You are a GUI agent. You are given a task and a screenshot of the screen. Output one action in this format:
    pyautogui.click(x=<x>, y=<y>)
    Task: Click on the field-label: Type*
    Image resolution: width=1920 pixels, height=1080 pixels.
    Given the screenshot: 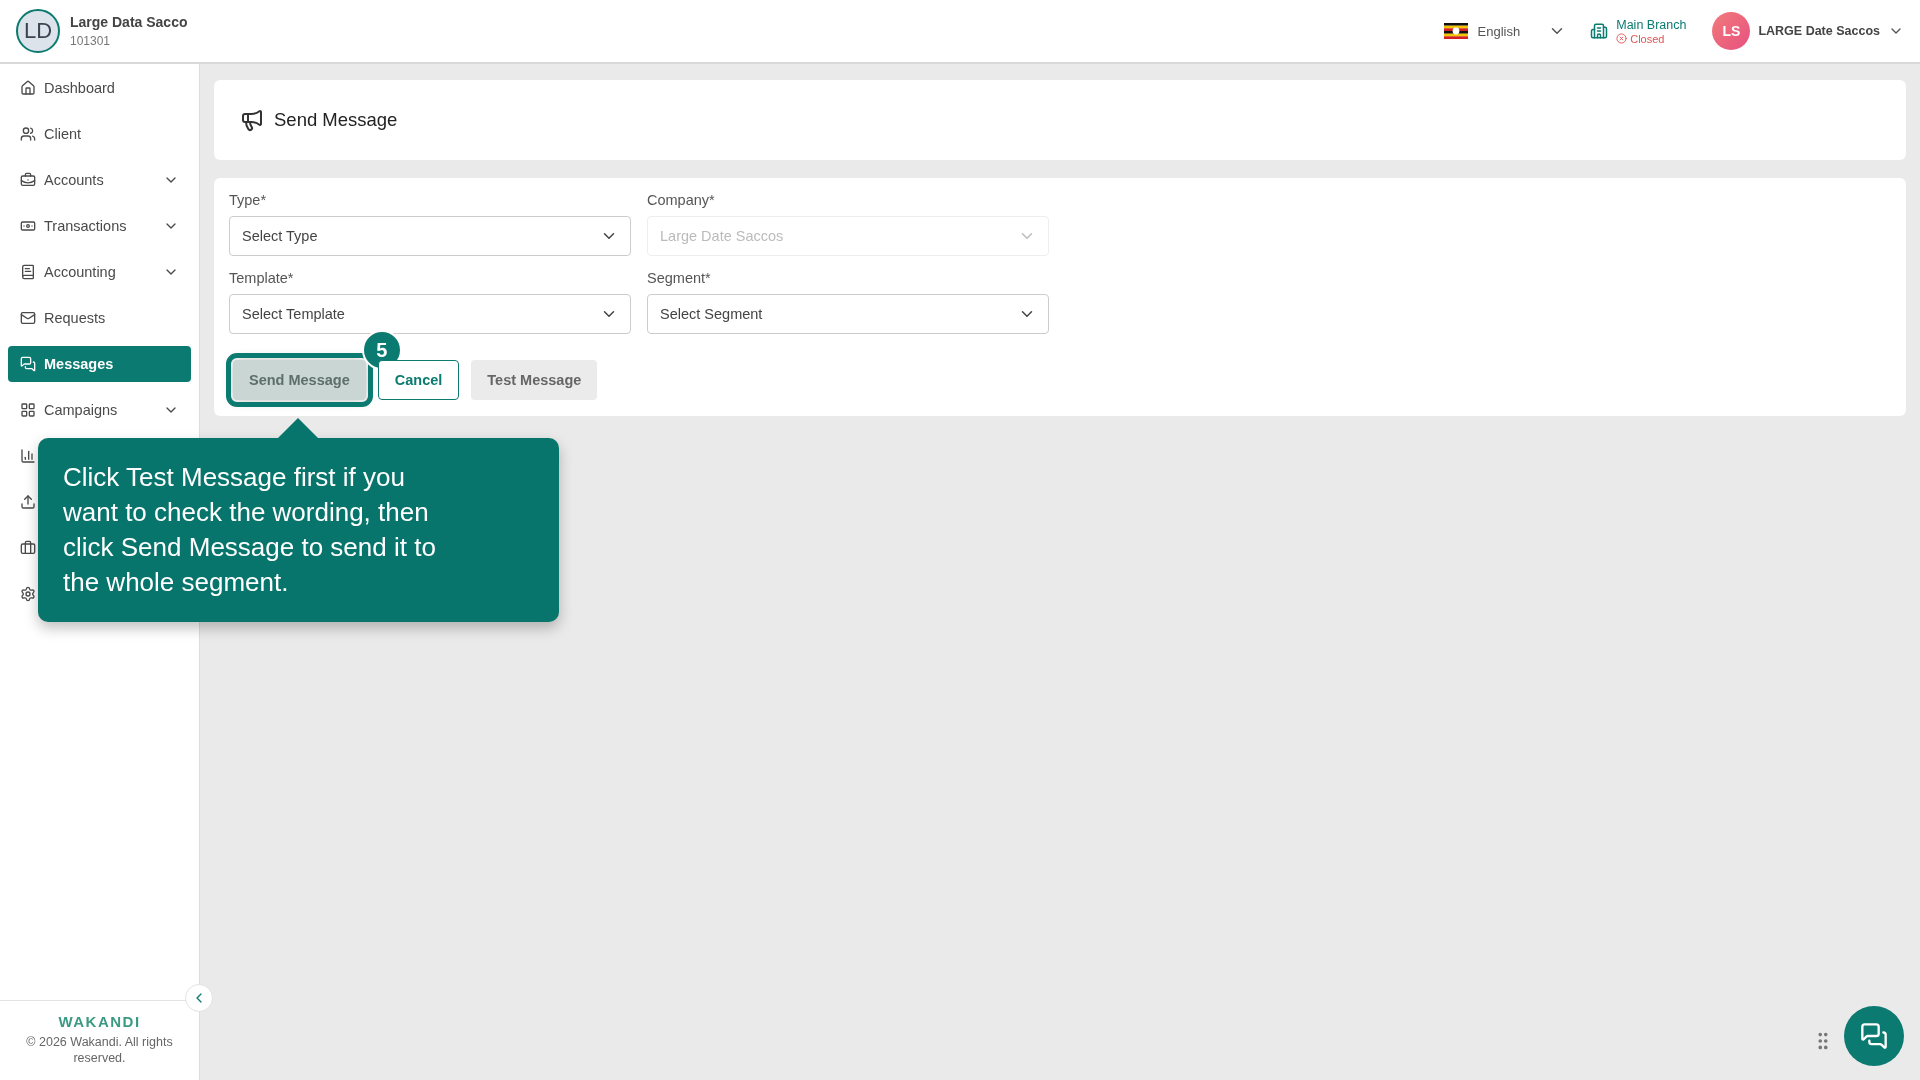 What is the action you would take?
    pyautogui.click(x=248, y=200)
    